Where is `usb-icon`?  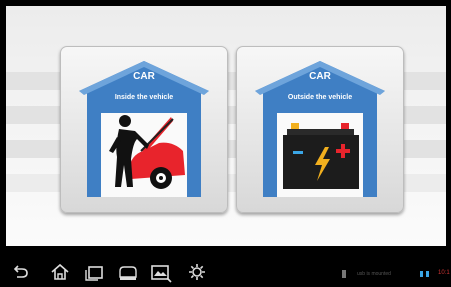
usb-icon is located at coordinates (344, 274).